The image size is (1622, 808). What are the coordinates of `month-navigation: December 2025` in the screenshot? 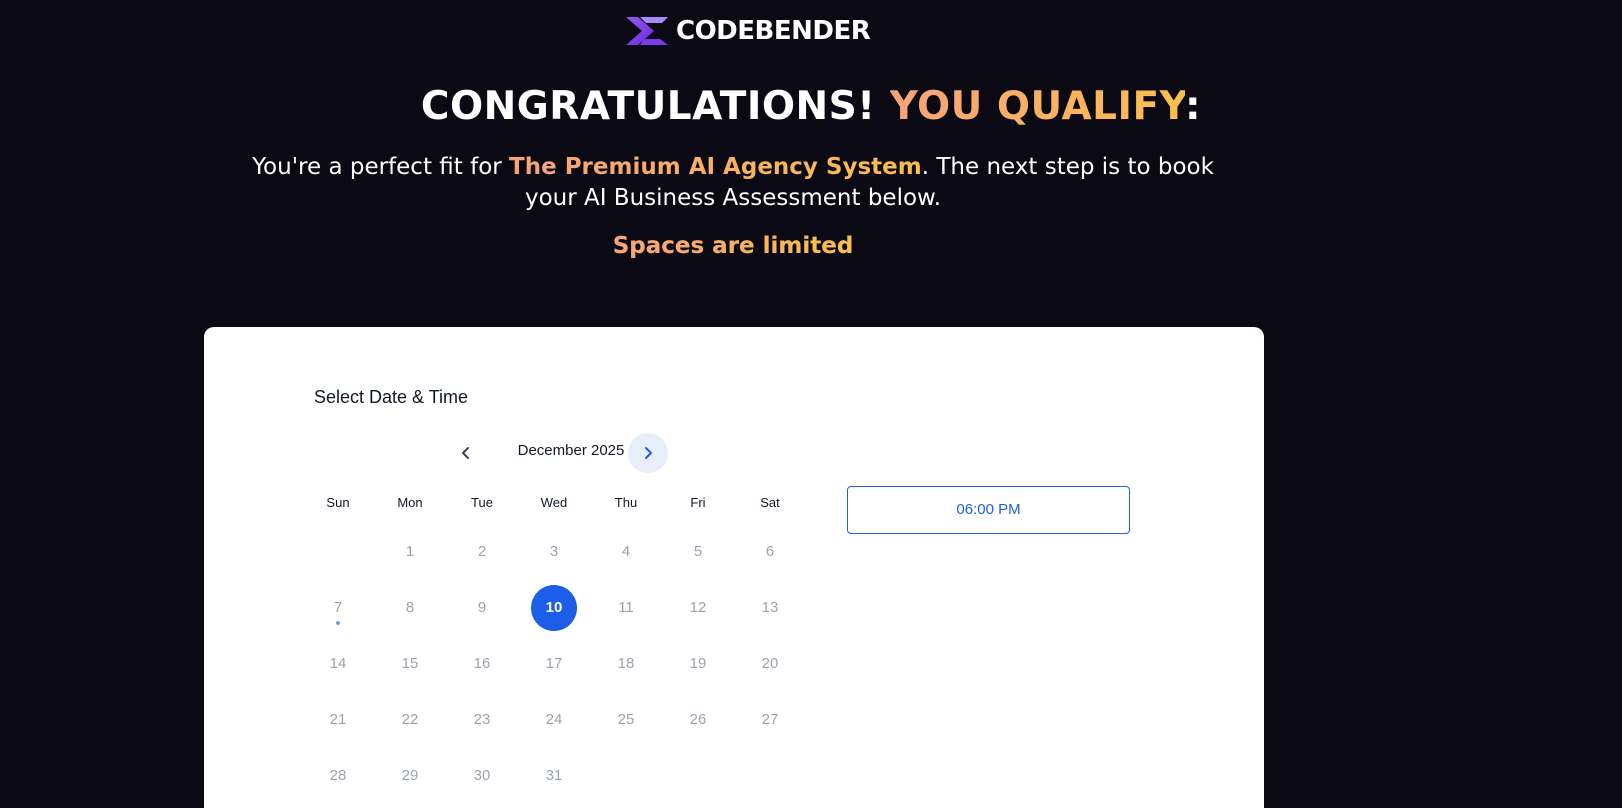 It's located at (569, 453).